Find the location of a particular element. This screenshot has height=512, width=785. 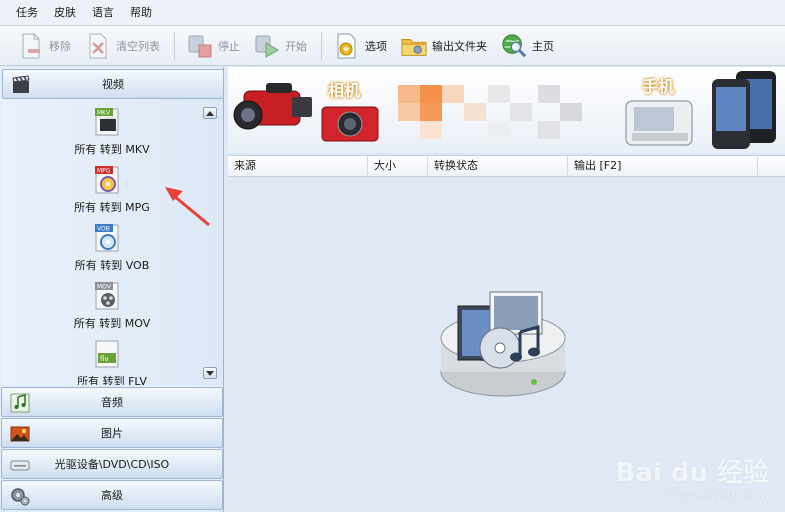

scroll-up-button is located at coordinates (210, 113).